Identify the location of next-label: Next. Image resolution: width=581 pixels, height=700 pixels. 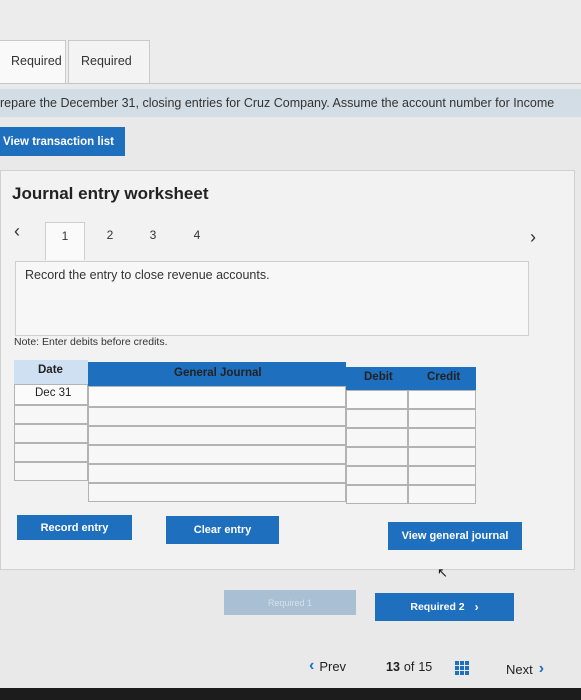
(519, 669).